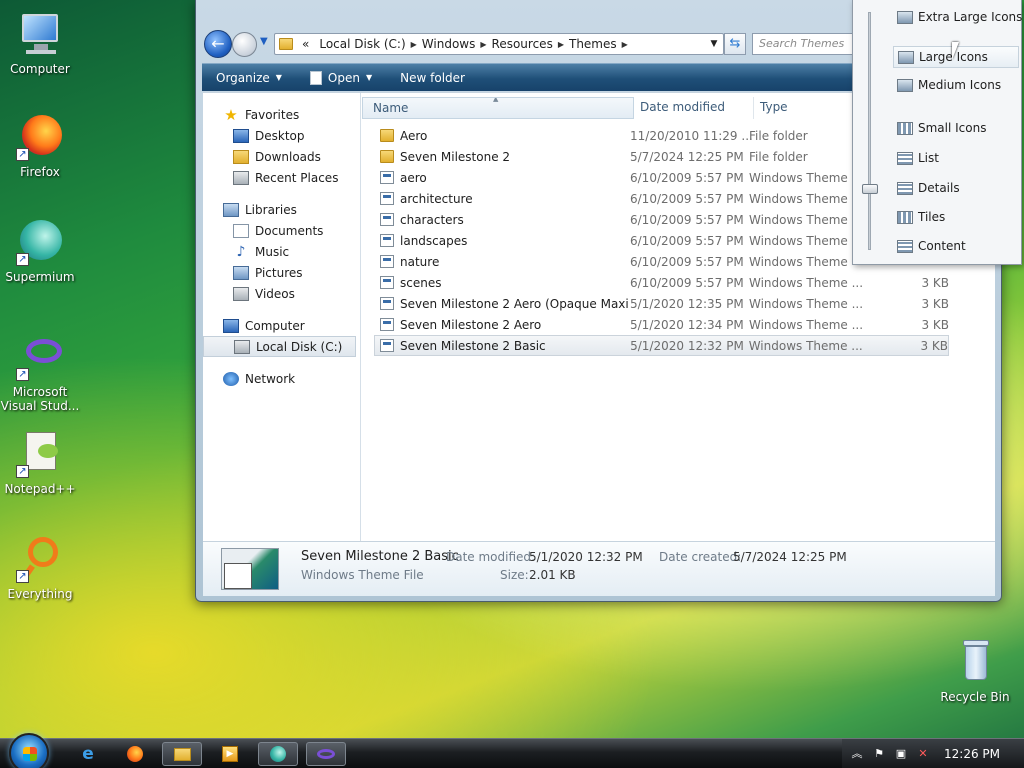  Describe the element at coordinates (694, 108) in the screenshot. I see `column-header-date: Date modified` at that location.